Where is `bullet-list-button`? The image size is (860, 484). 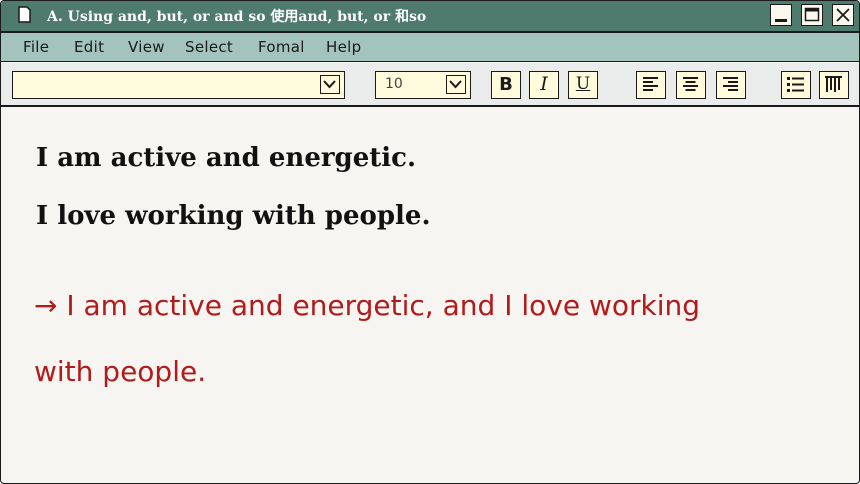
bullet-list-button is located at coordinates (796, 85).